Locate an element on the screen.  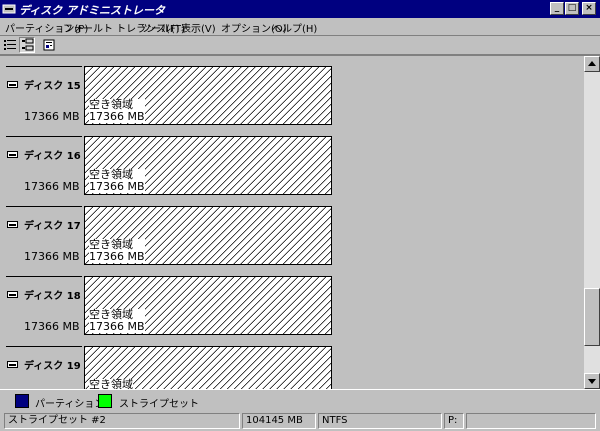
scroll-down-button is located at coordinates (592, 381).